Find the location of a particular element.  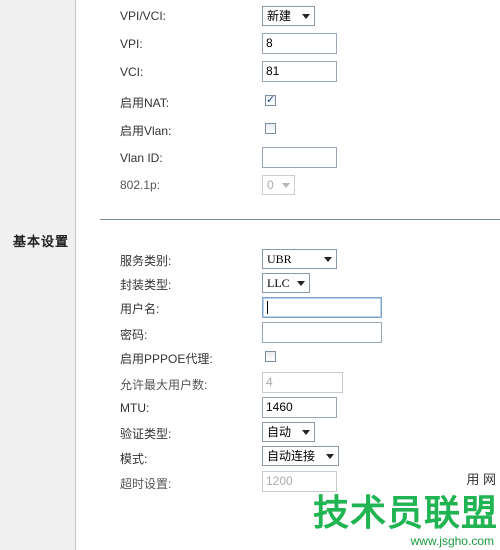

service-type-select: UBR is located at coordinates (299, 259).